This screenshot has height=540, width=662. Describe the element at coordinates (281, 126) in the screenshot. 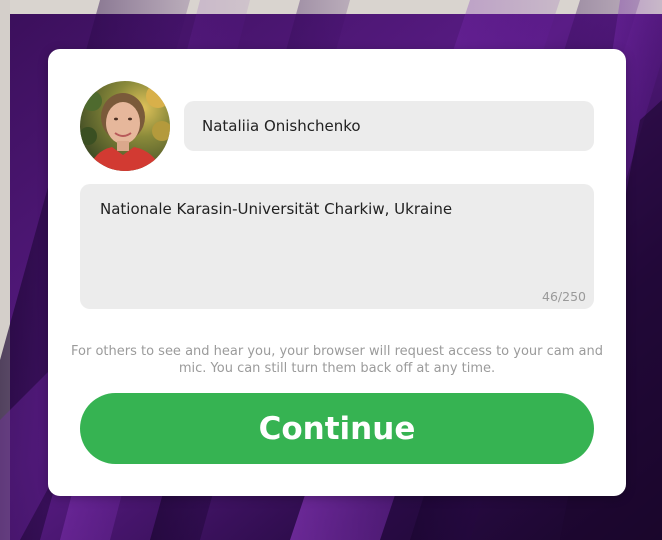

I see `name-value: Nataliia Onishchenko` at that location.